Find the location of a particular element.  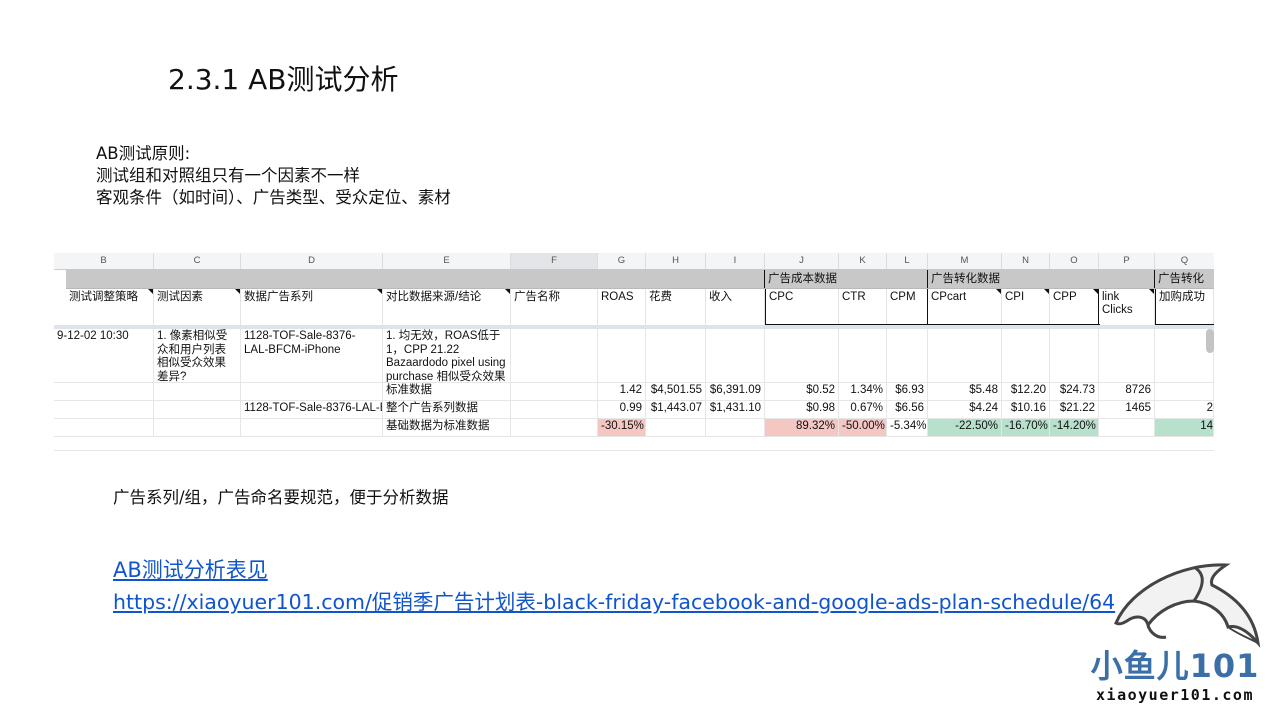

cell-cpcart: $5.48 is located at coordinates (965, 392).